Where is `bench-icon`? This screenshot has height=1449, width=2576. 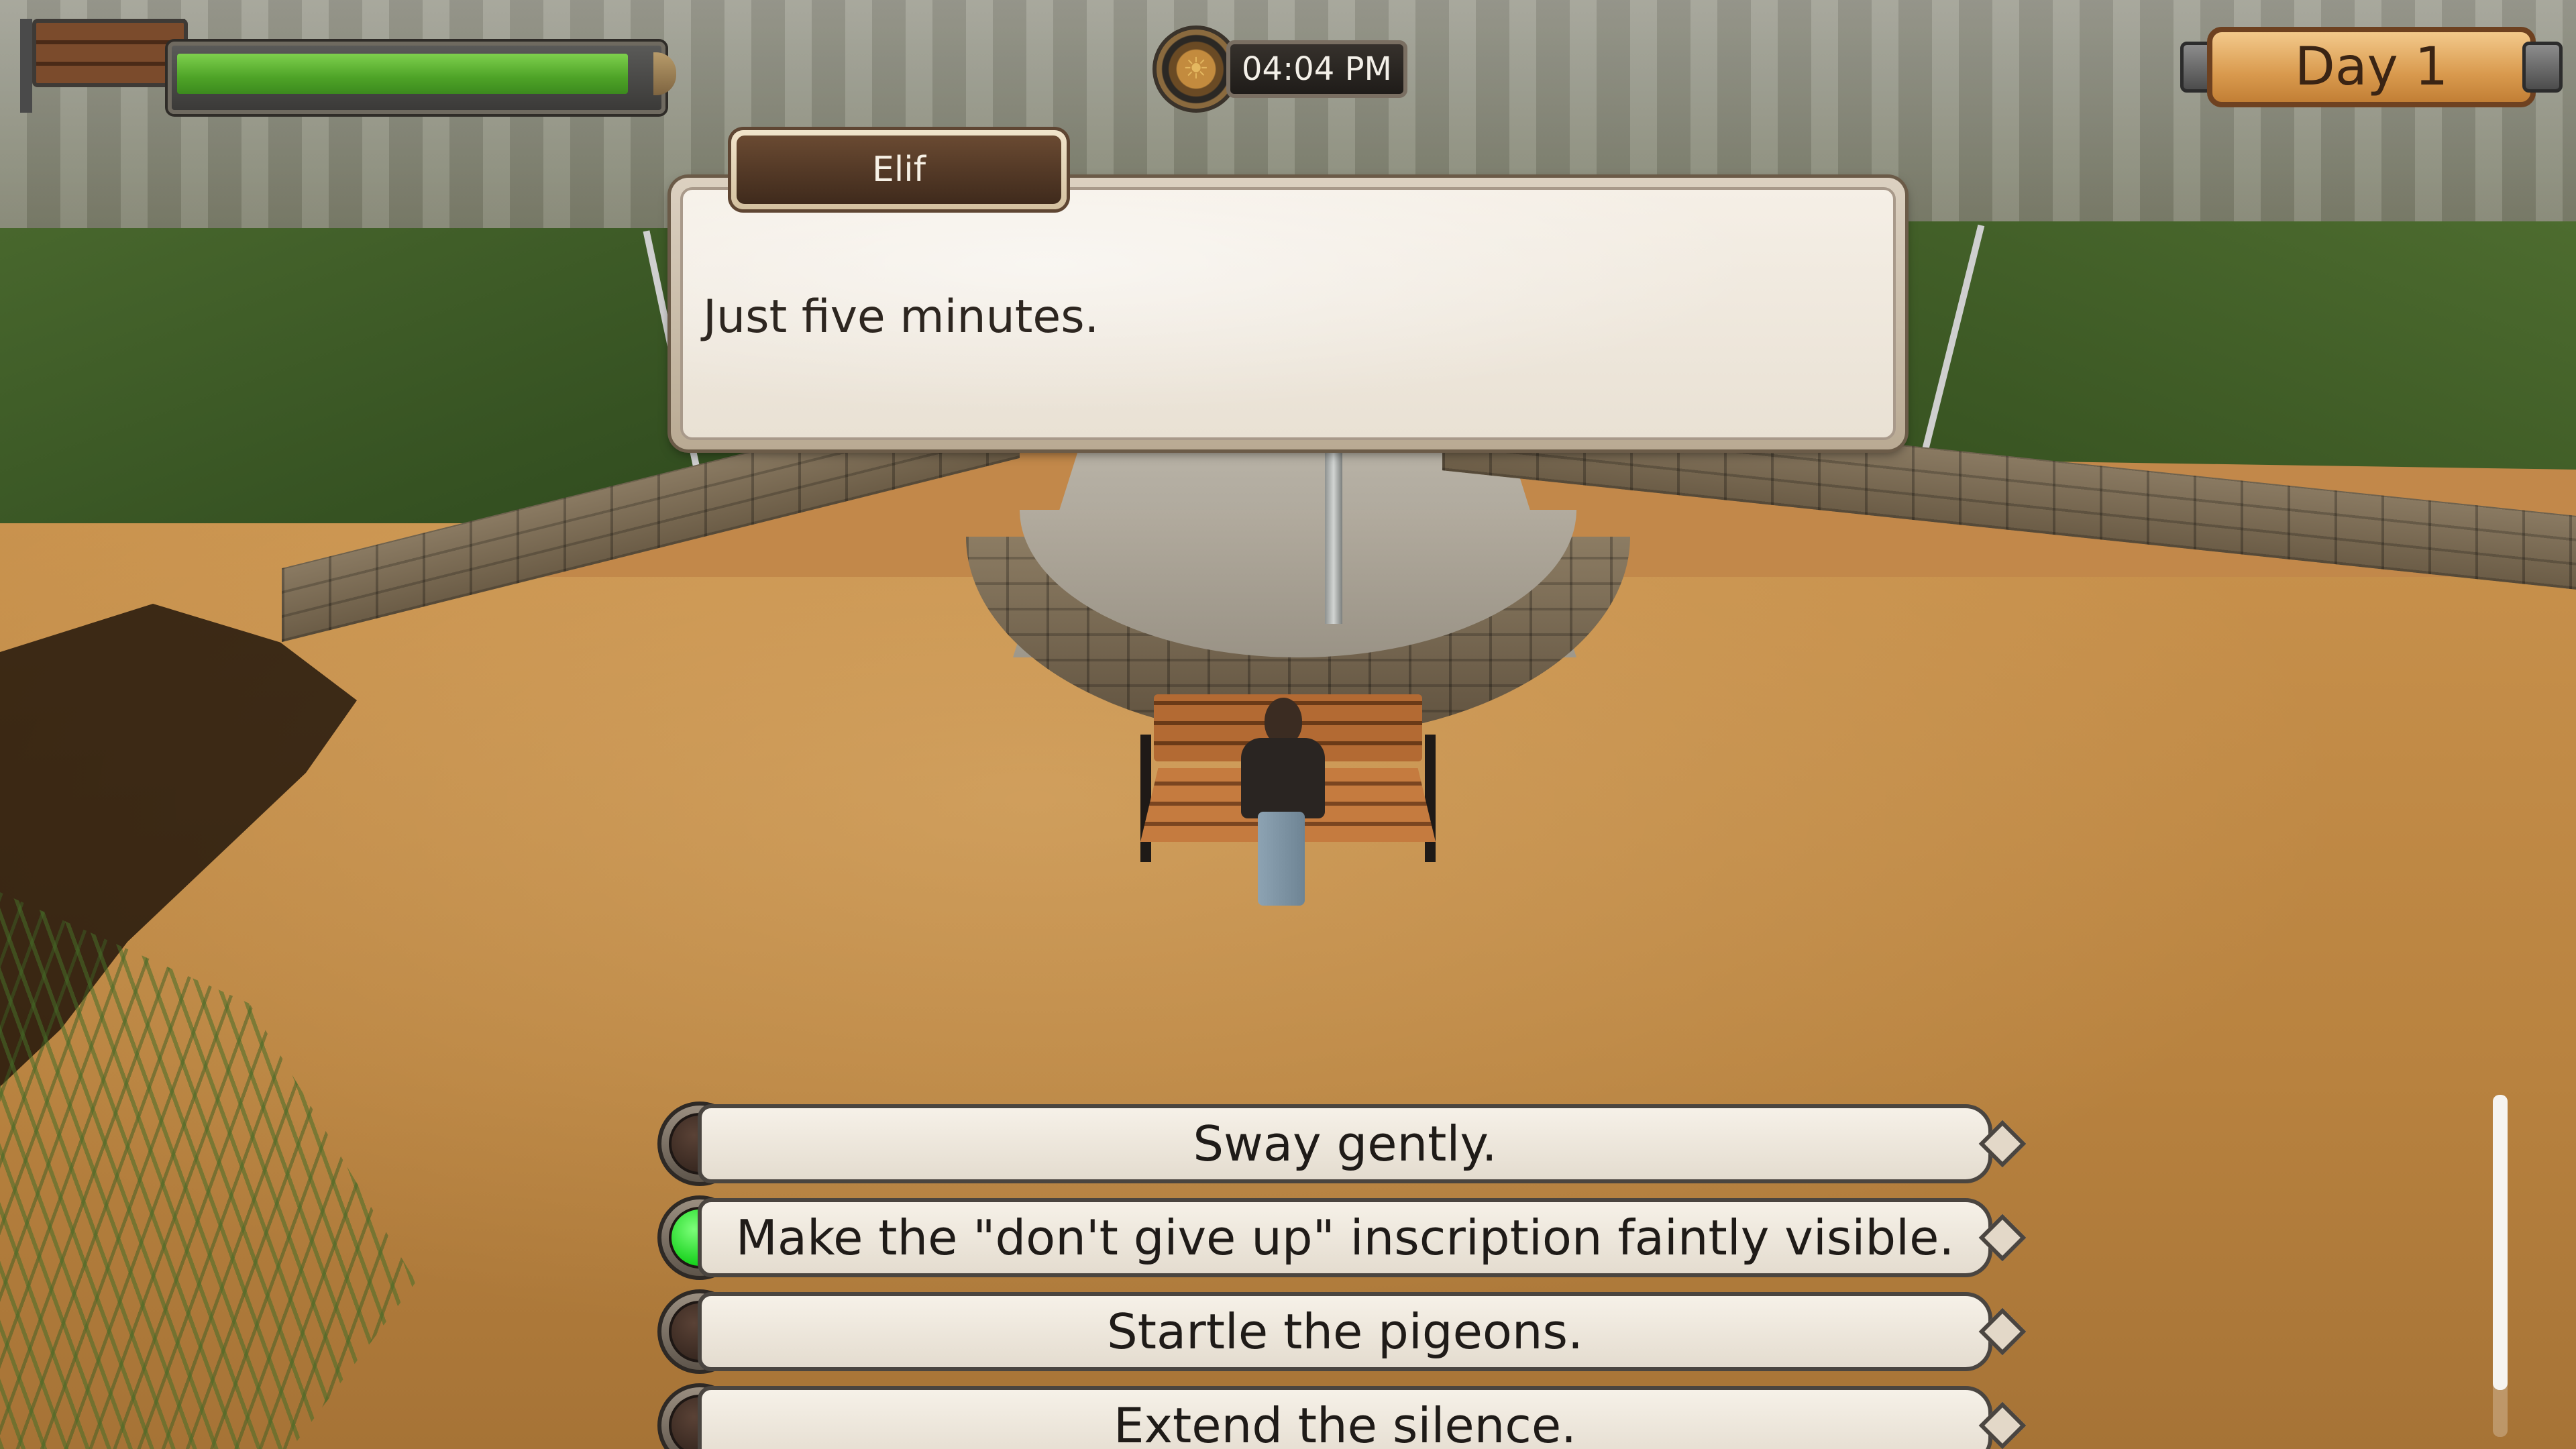 bench-icon is located at coordinates (100, 62).